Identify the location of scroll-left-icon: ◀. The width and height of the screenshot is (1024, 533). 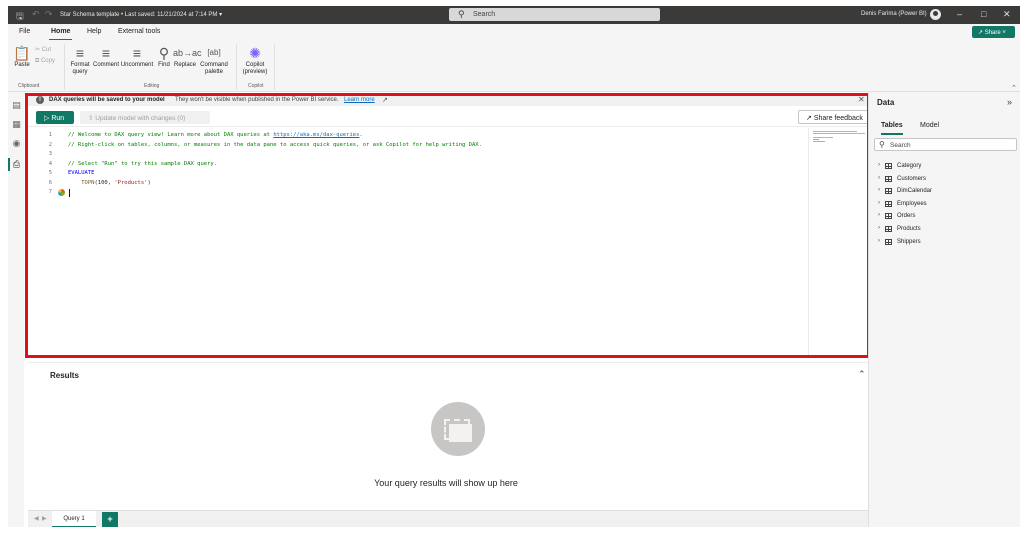
(36, 518).